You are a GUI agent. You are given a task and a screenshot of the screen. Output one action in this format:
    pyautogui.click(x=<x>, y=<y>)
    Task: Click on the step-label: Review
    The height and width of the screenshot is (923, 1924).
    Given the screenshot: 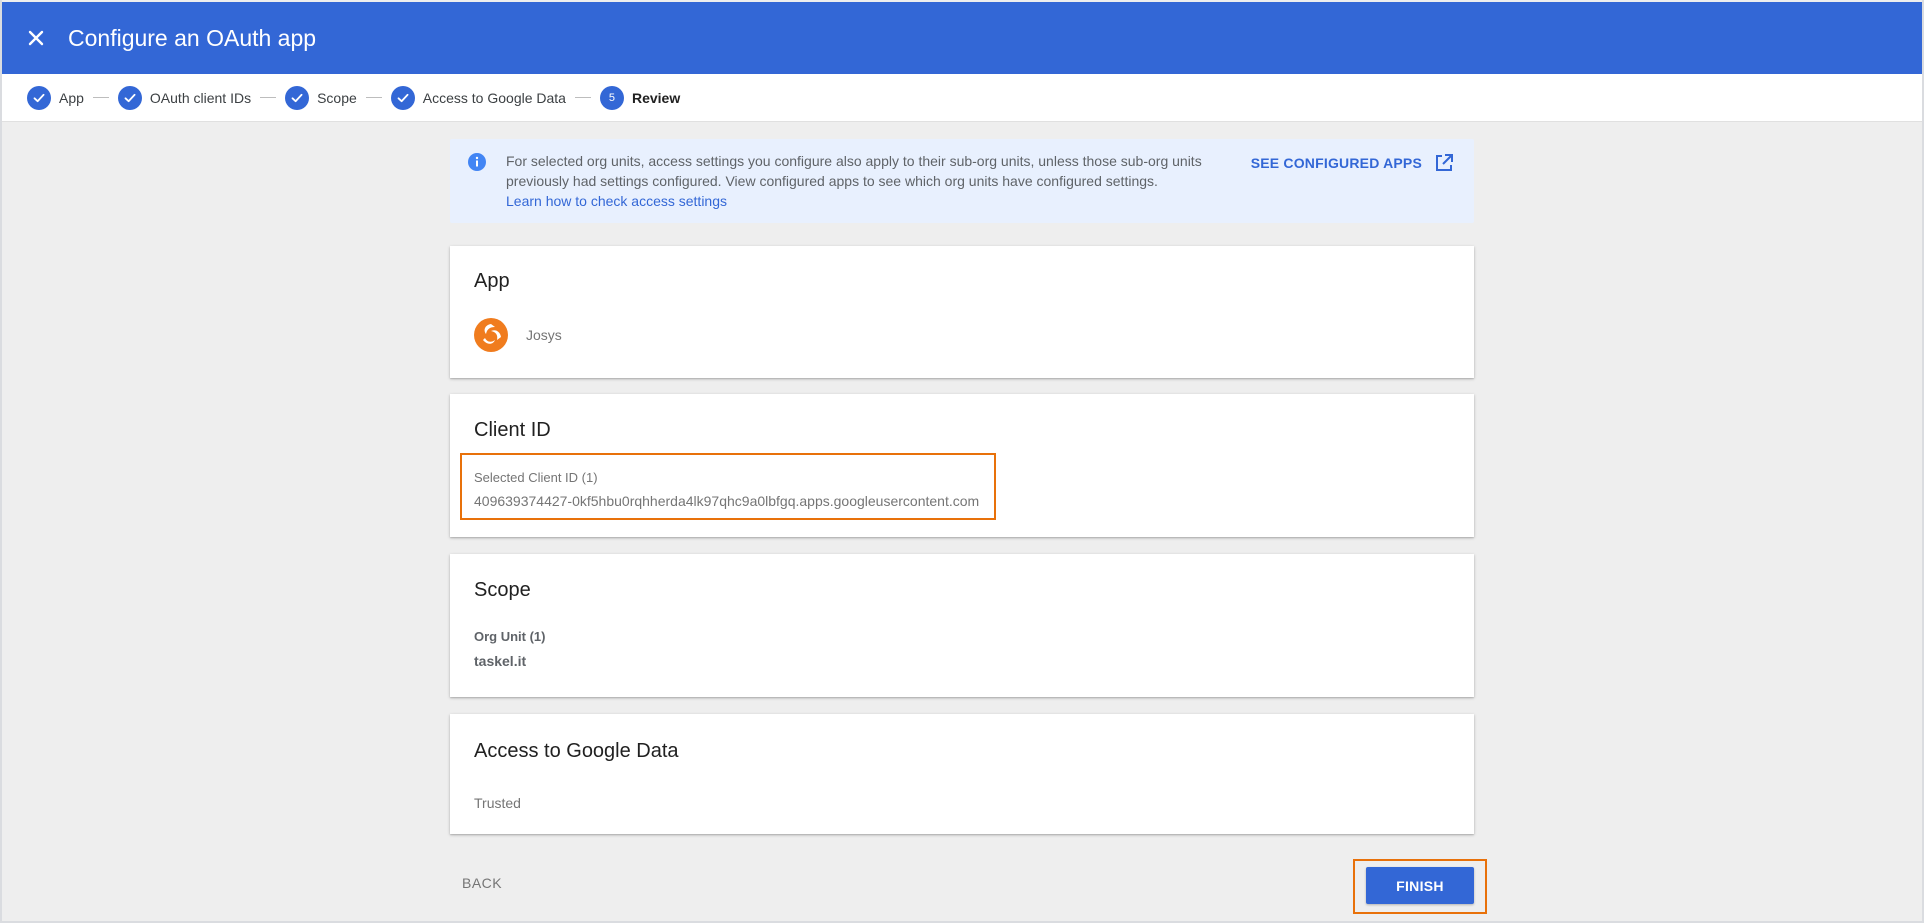 What is the action you would take?
    pyautogui.click(x=656, y=97)
    